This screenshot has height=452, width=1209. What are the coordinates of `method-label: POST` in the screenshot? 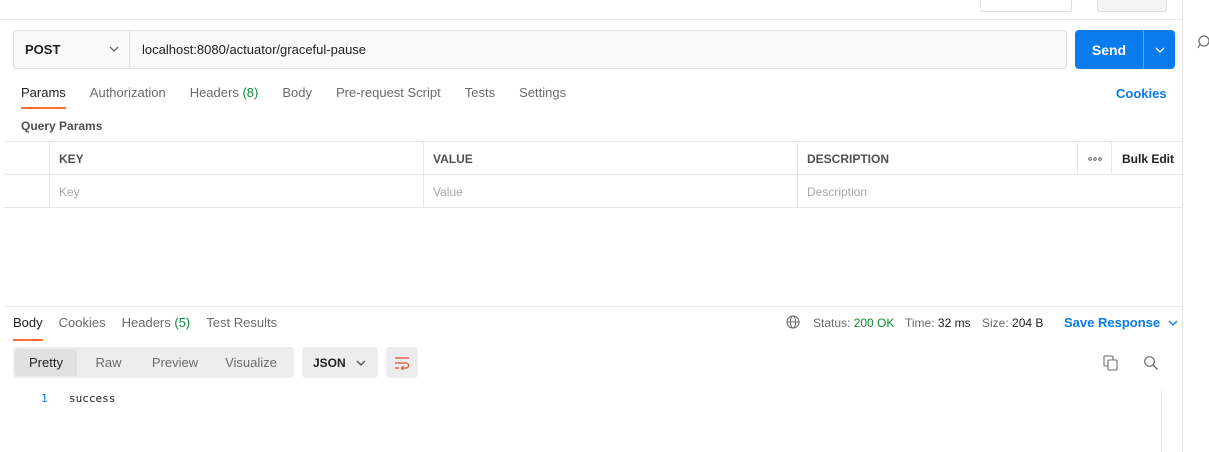 It's located at (43, 49).